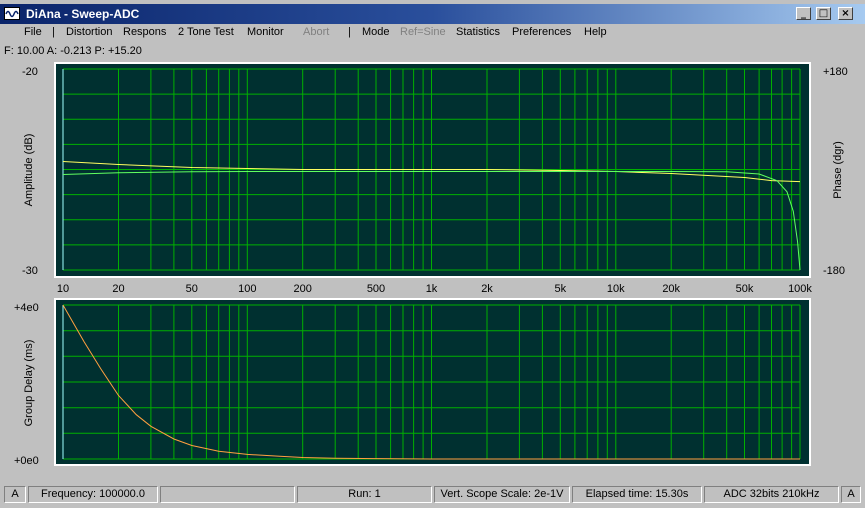 This screenshot has height=508, width=865. I want to click on status-right-letter: A, so click(851, 494).